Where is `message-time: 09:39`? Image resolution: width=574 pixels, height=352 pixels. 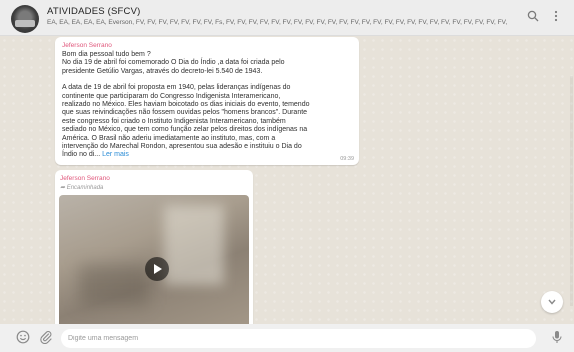
message-time: 09:39 is located at coordinates (347, 159).